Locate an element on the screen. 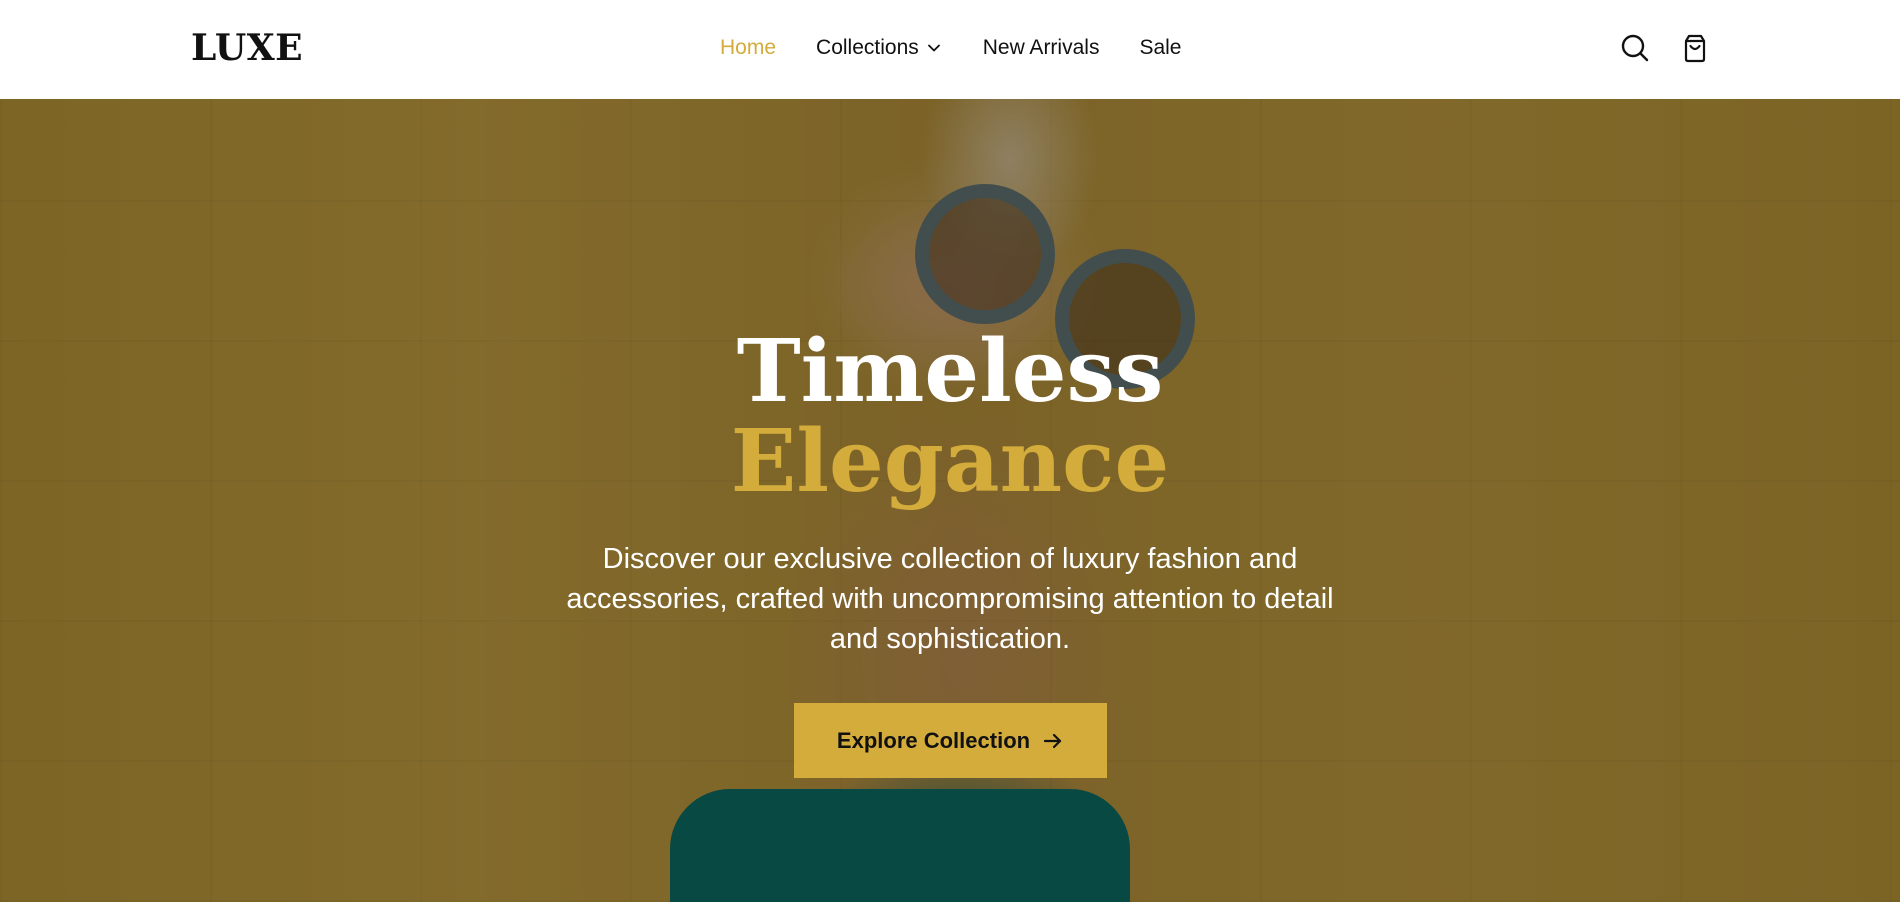  nav-sale: Sale is located at coordinates (1160, 48).